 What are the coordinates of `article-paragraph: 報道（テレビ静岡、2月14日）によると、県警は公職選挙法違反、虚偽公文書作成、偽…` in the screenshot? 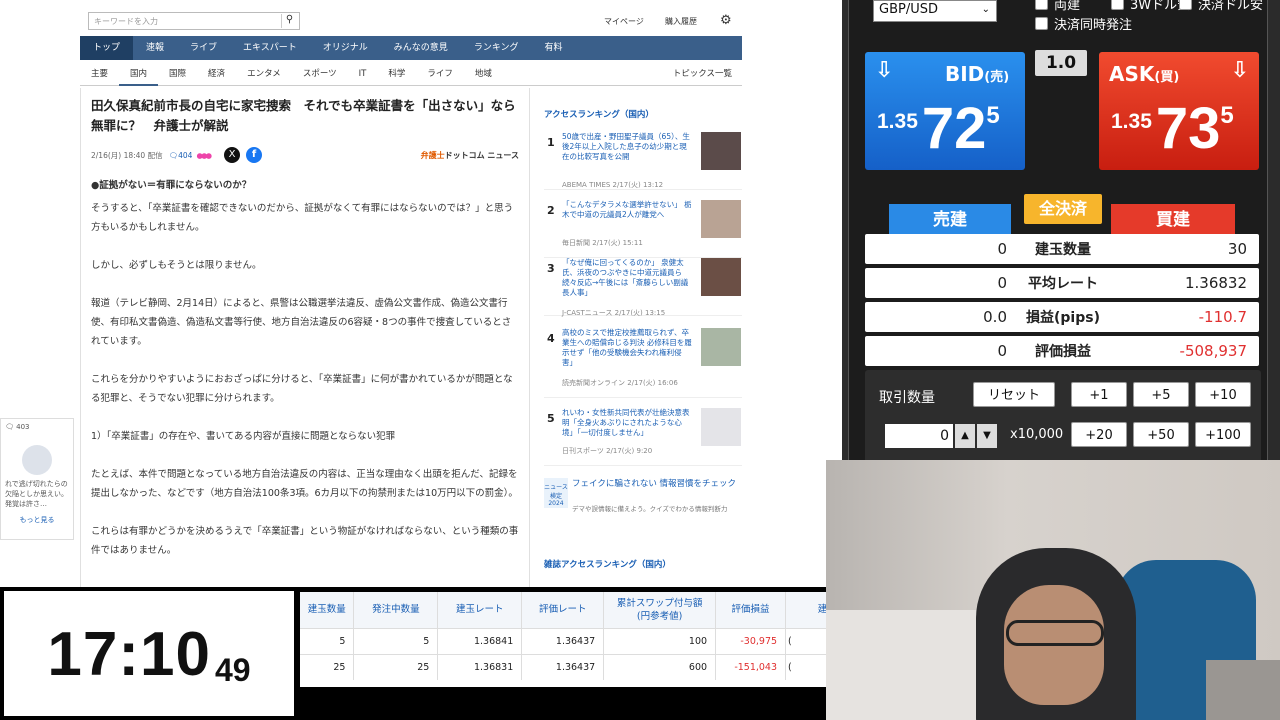 It's located at (301, 322).